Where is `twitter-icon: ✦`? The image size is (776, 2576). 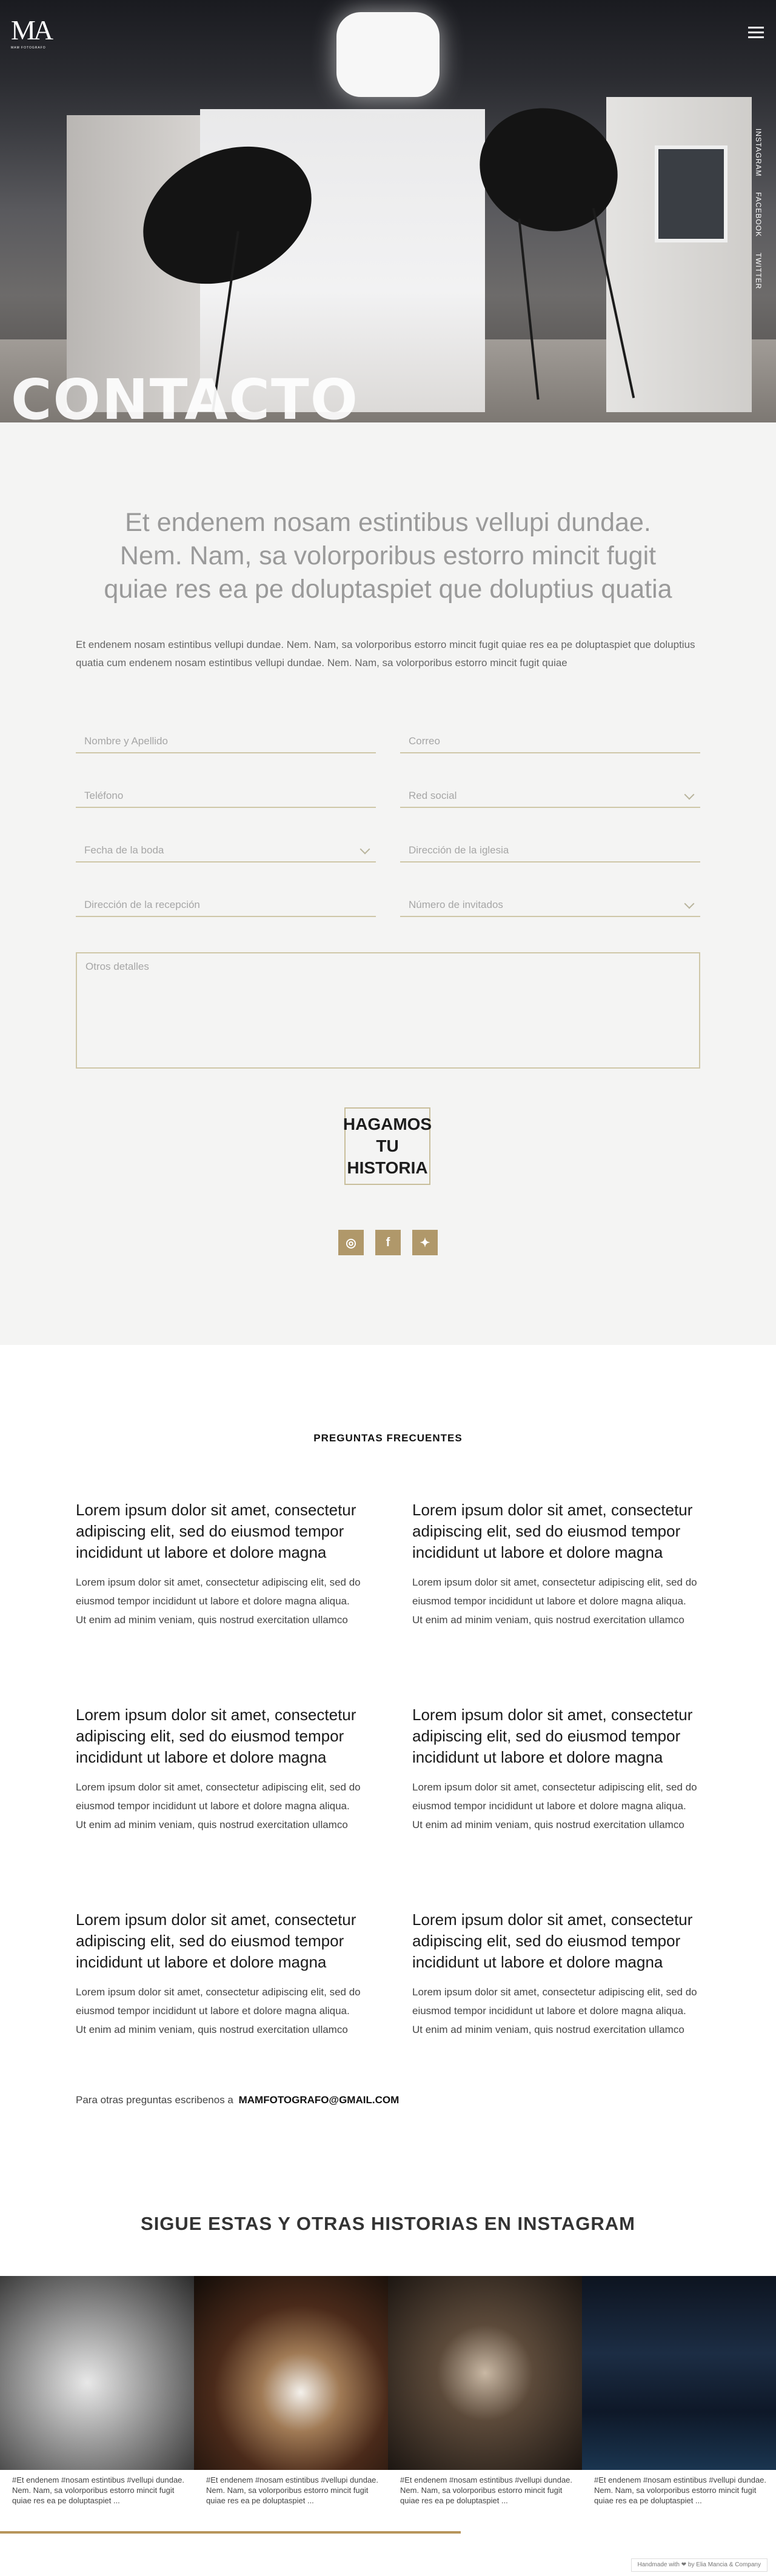
twitter-icon: ✦ is located at coordinates (425, 1243).